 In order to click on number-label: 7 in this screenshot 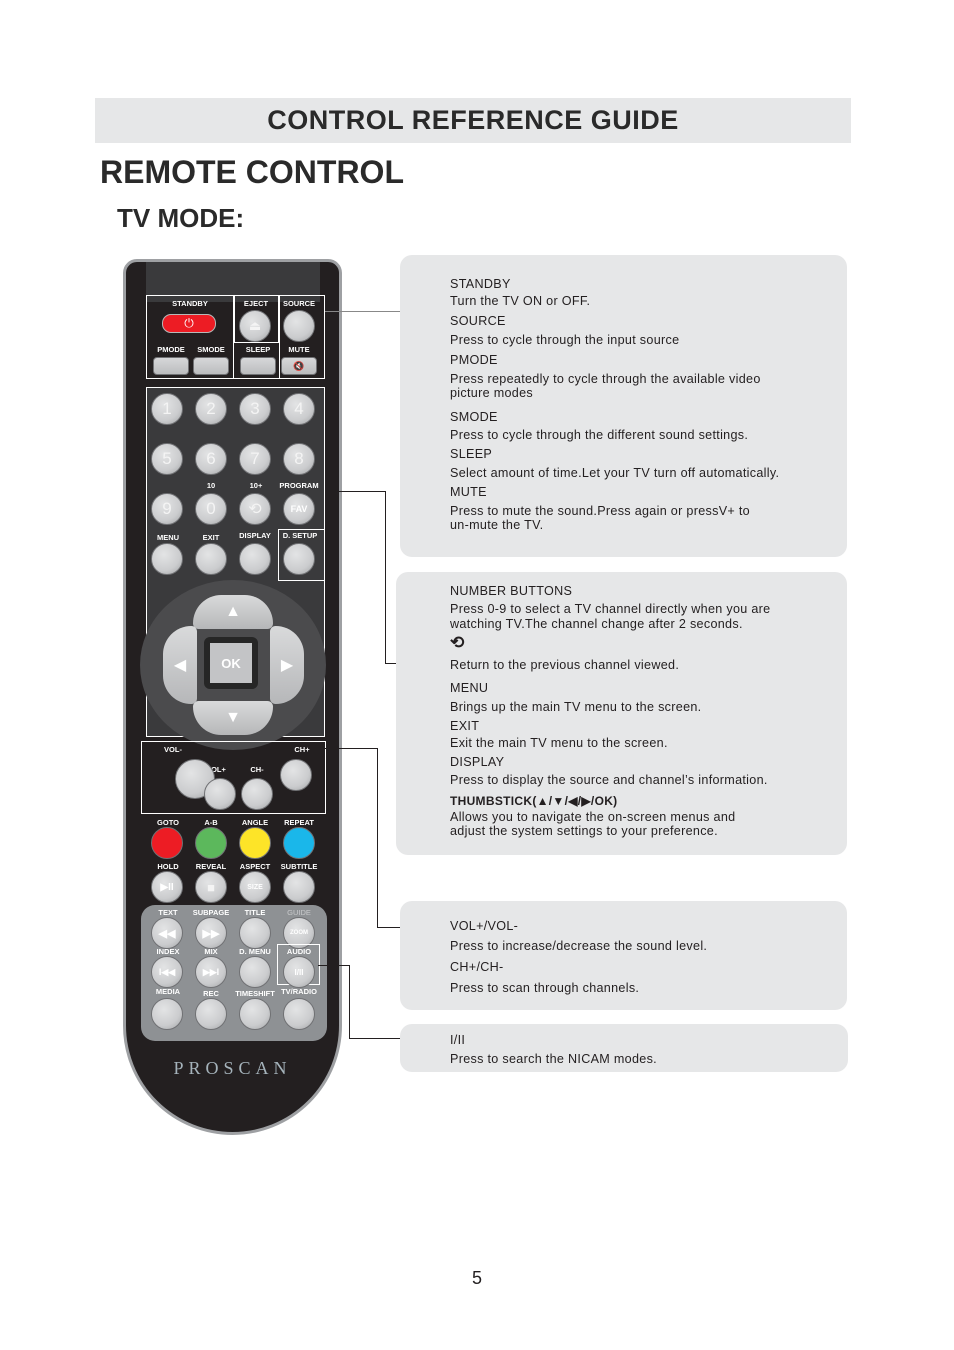, I will do `click(255, 458)`.